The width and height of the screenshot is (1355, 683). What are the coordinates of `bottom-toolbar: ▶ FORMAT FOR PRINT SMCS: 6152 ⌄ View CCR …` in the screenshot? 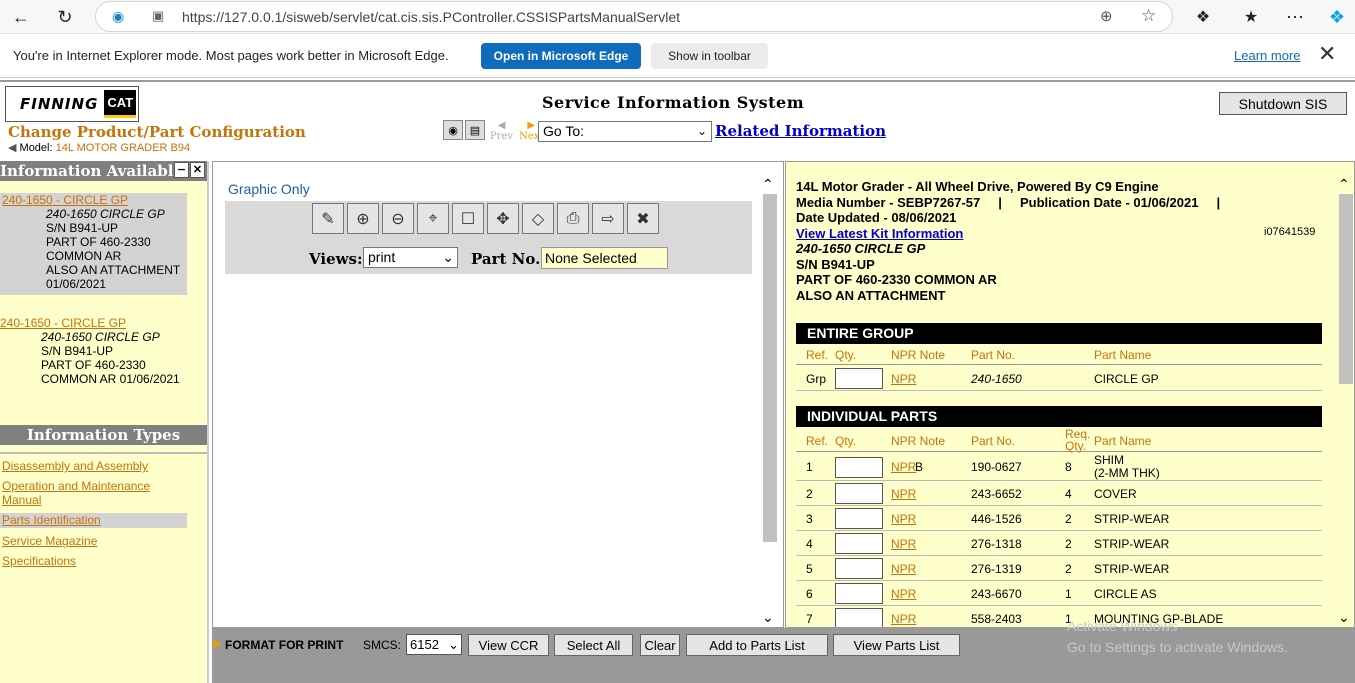 It's located at (783, 650).